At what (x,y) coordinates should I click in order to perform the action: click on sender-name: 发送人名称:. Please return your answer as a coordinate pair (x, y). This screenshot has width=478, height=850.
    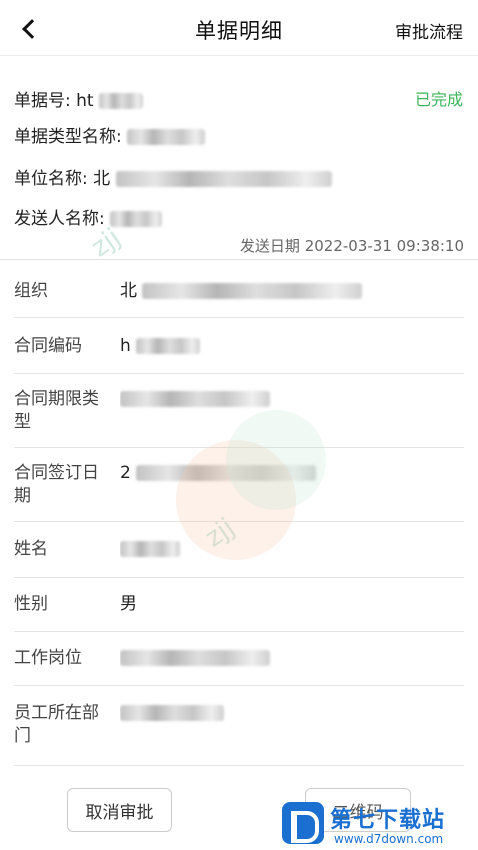
    Looking at the image, I should click on (88, 216).